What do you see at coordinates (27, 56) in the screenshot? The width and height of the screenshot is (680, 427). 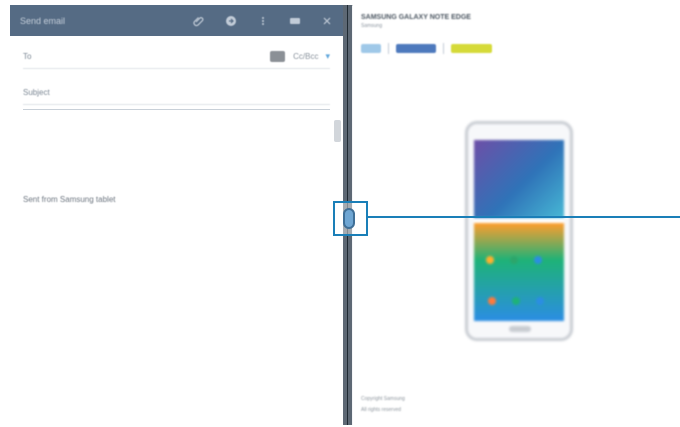 I see `to-label: To` at bounding box center [27, 56].